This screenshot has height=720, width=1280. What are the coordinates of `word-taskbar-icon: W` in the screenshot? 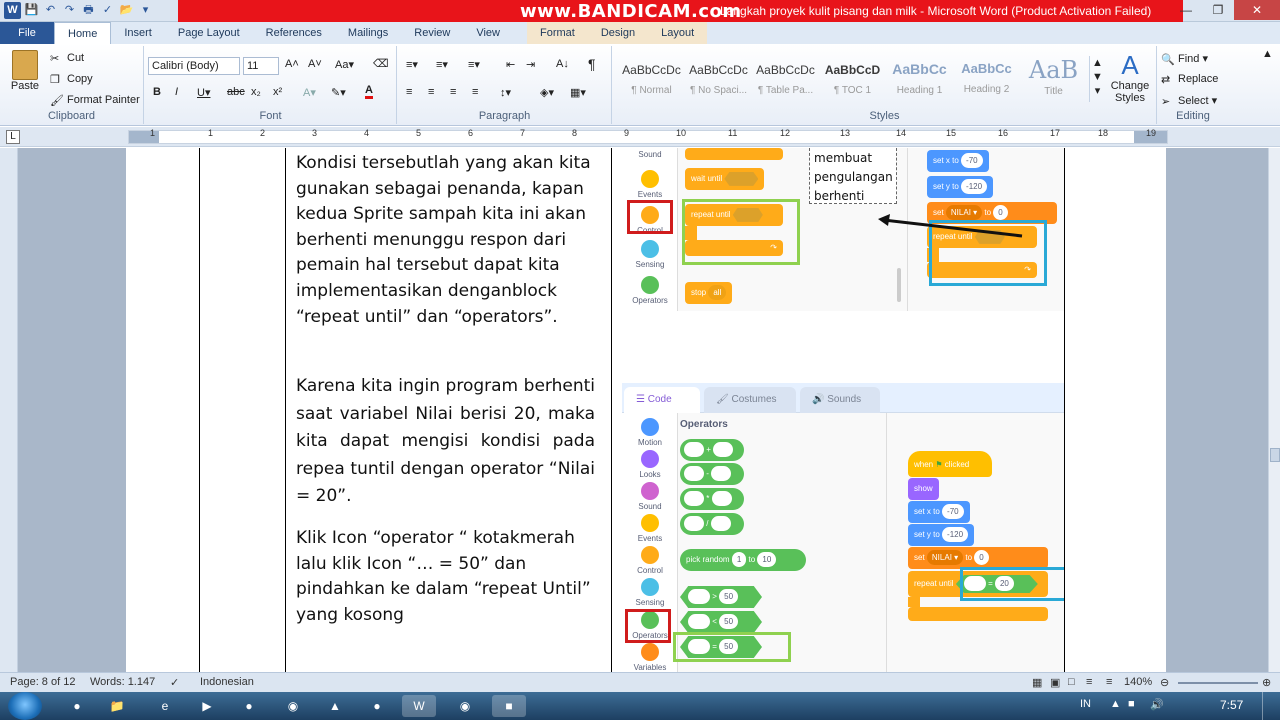 It's located at (419, 706).